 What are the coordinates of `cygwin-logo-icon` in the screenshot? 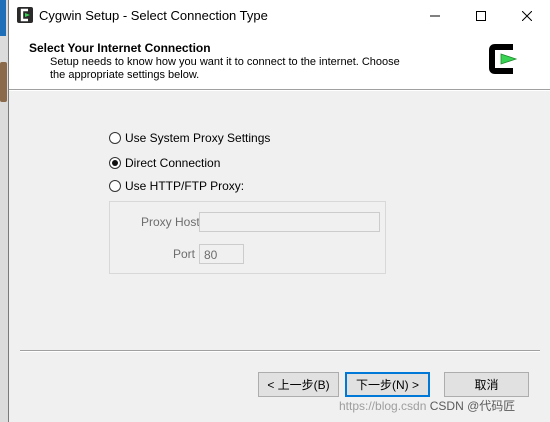 It's located at (505, 59).